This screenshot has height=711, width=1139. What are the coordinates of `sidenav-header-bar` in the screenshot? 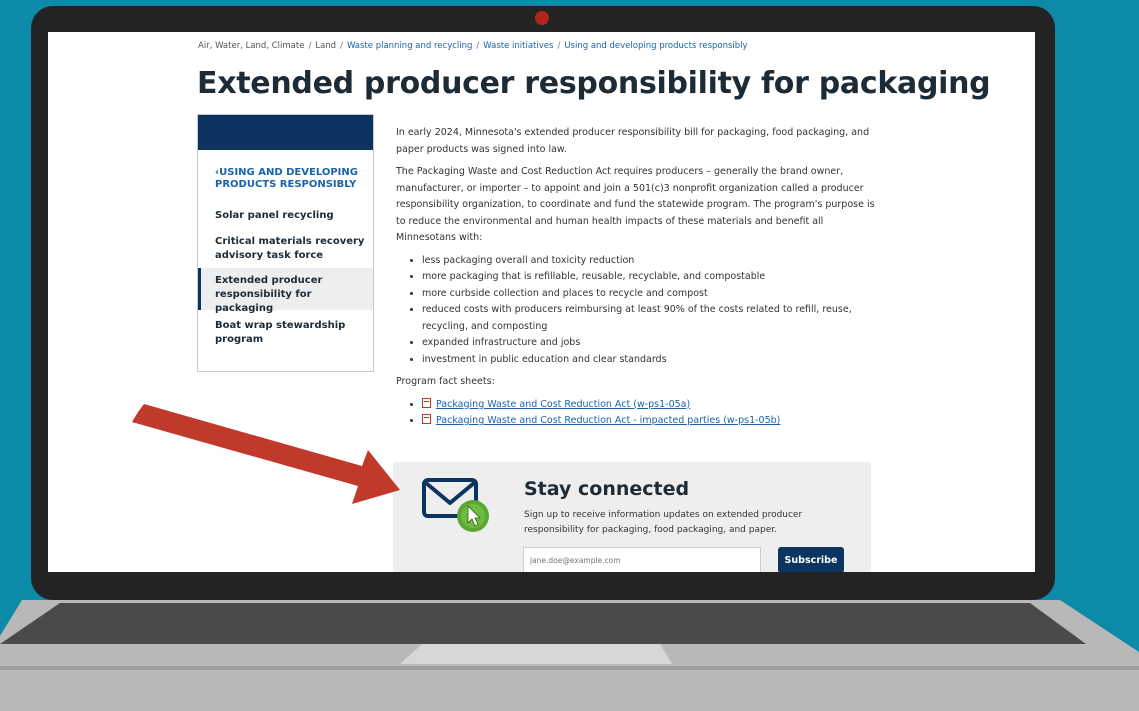 It's located at (285, 132).